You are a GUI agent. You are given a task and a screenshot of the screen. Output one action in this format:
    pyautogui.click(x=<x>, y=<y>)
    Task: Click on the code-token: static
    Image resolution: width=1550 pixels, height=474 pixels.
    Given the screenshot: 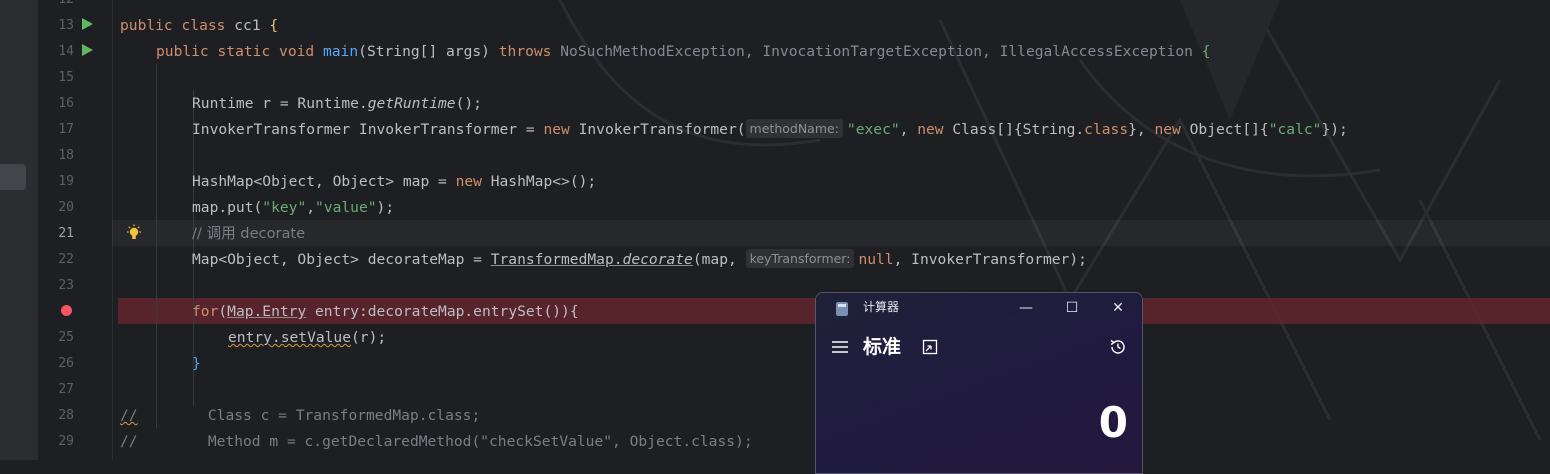 What is the action you would take?
    pyautogui.click(x=244, y=51)
    